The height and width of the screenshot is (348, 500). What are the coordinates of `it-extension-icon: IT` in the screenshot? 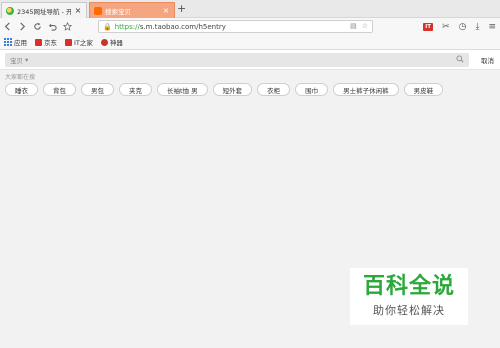 It's located at (428, 26).